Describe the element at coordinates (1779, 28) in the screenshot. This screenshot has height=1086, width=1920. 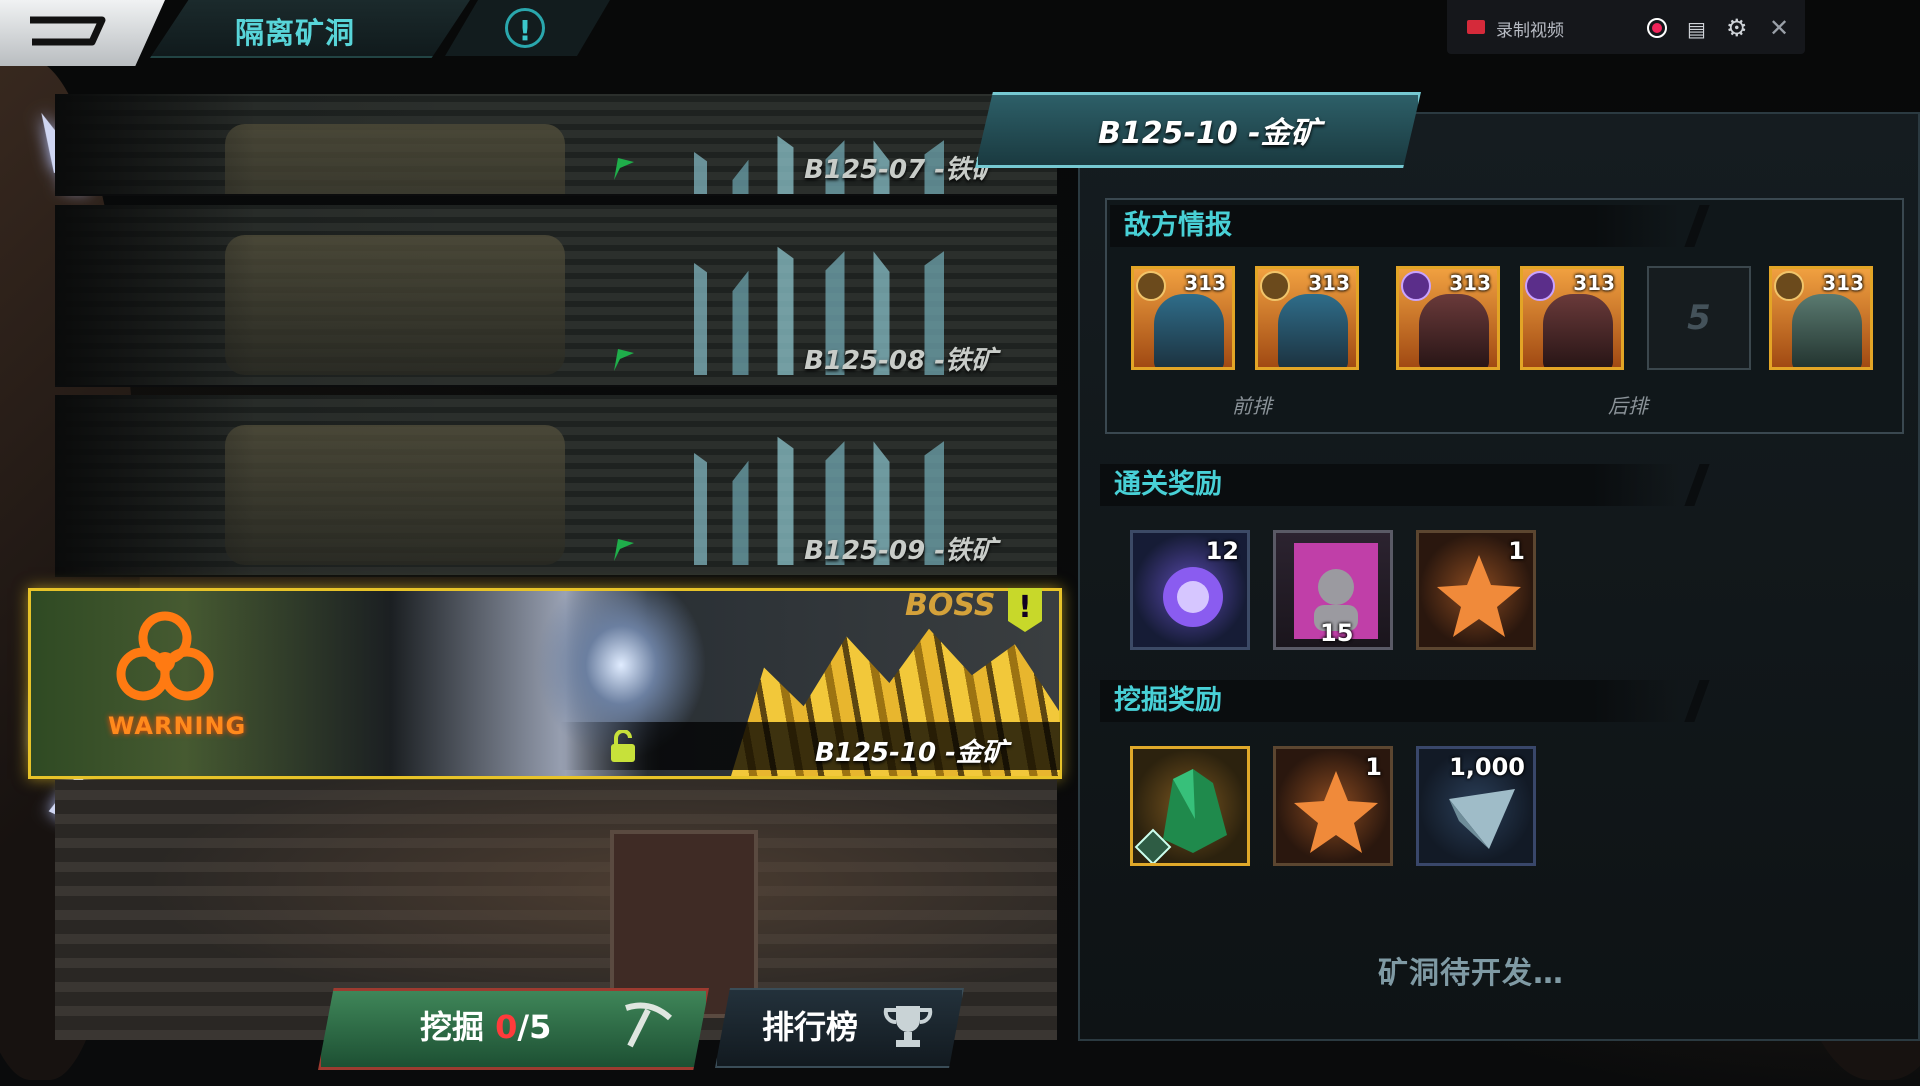
I see `close-icon: ✕` at that location.